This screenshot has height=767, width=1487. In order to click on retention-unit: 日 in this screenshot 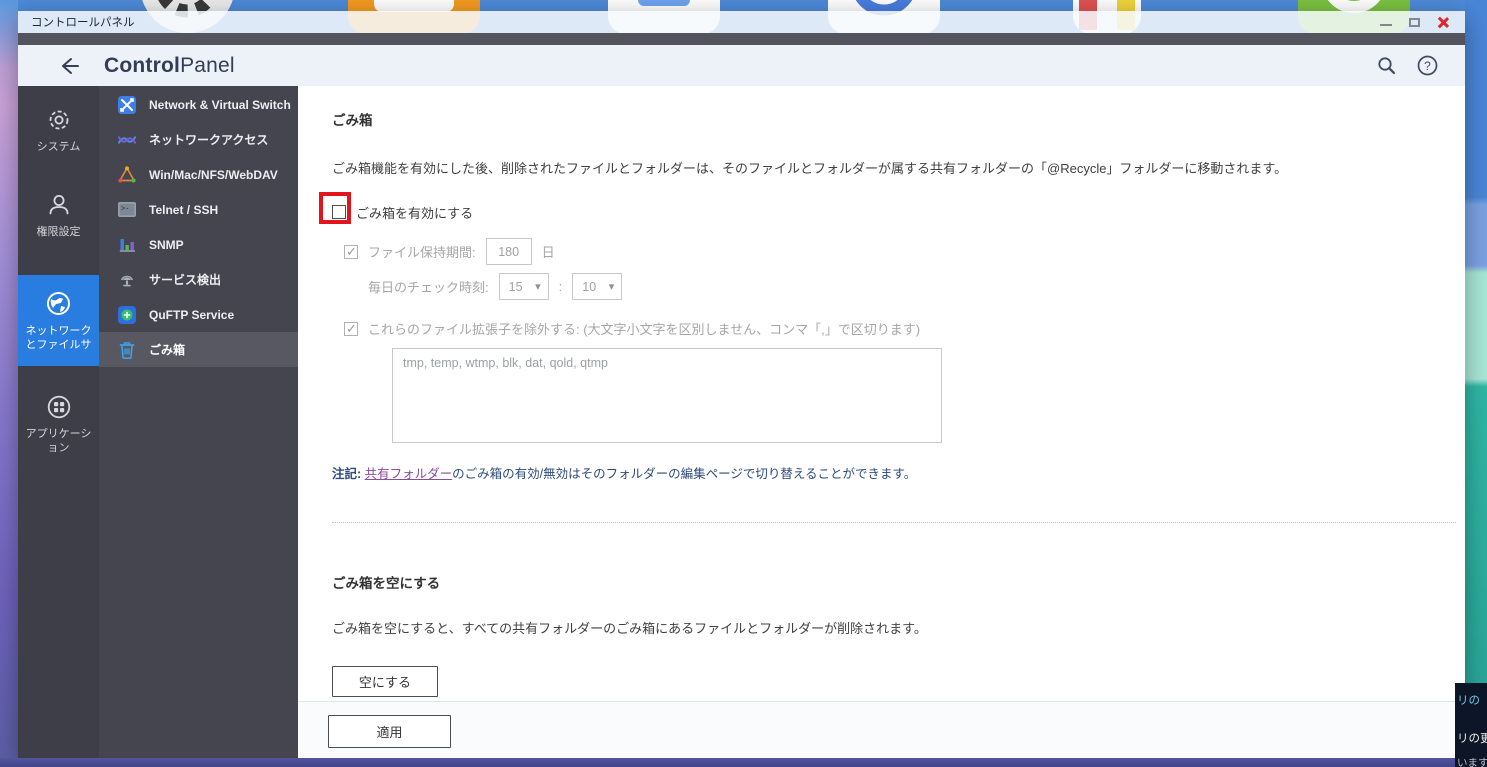, I will do `click(548, 252)`.